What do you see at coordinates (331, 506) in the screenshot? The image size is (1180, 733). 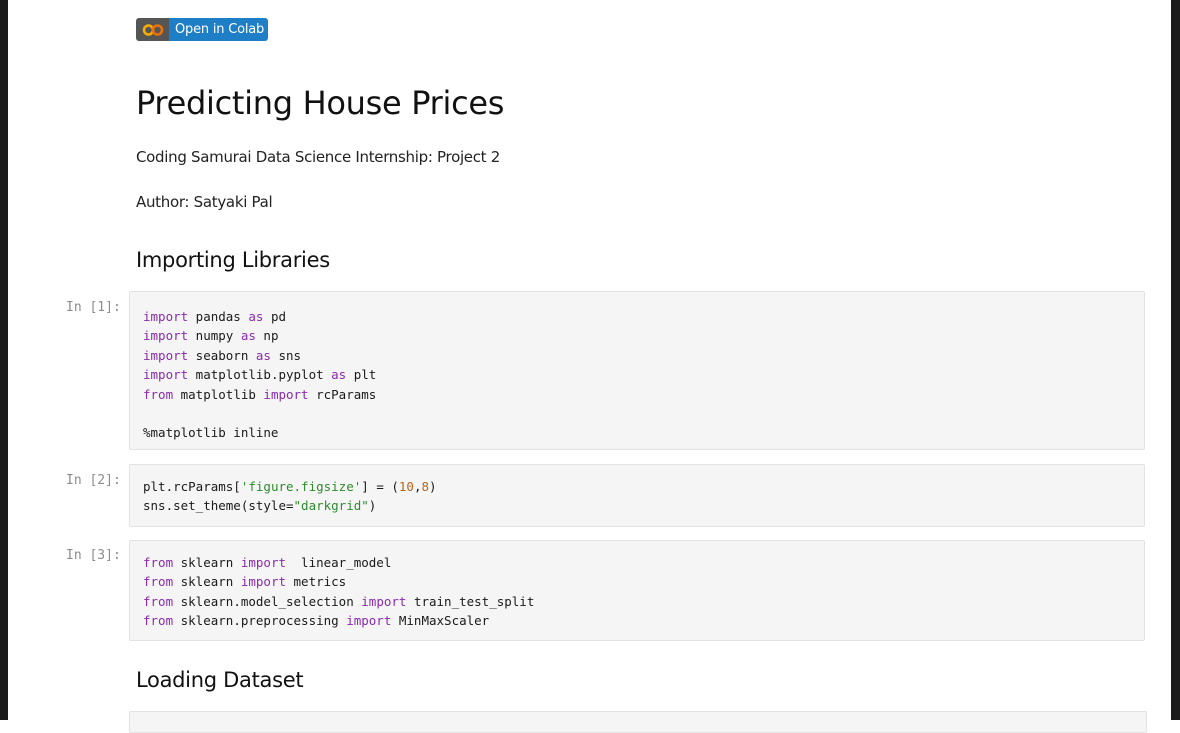 I see `code-token: "darkgrid"` at bounding box center [331, 506].